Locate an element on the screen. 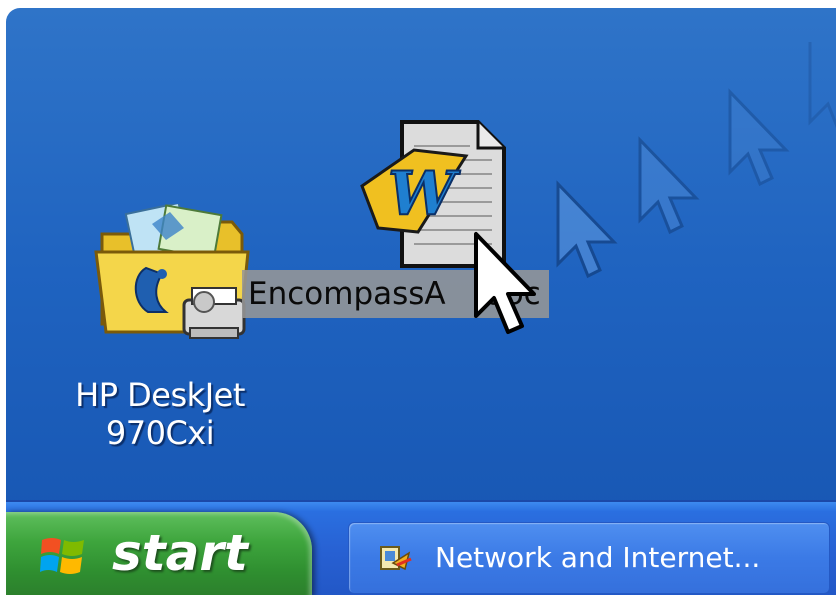 The width and height of the screenshot is (836, 595). start-button: start is located at coordinates (159, 553).